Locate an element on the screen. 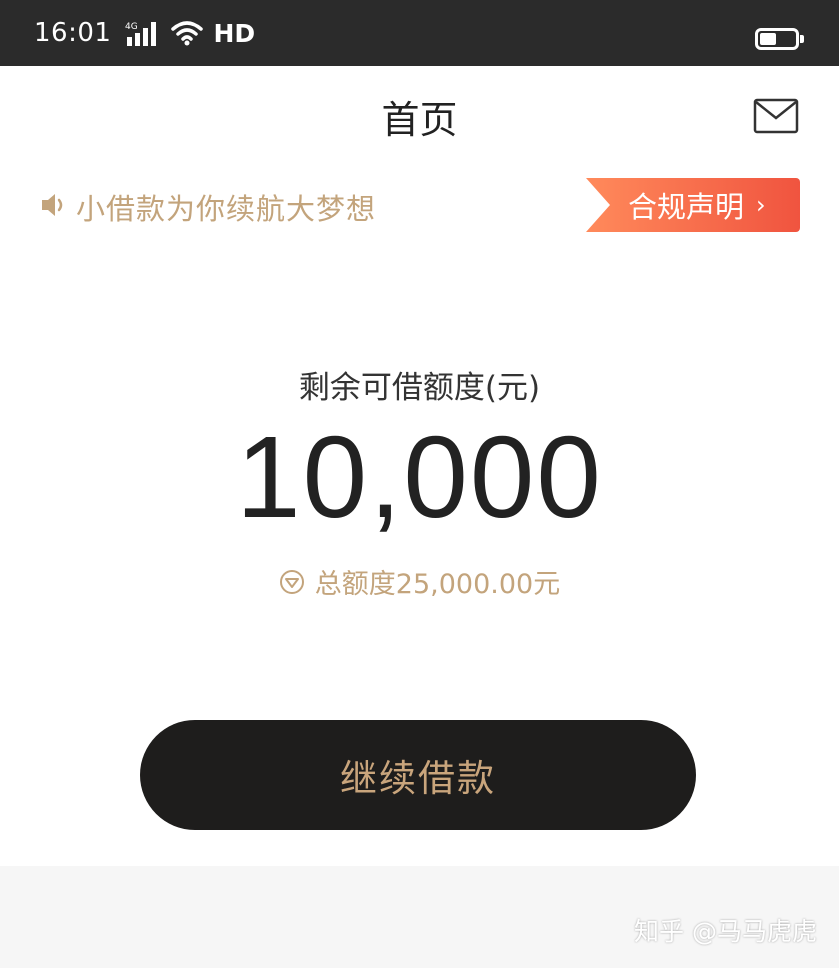 The image size is (839, 968). header: 首页 is located at coordinates (419, 116).